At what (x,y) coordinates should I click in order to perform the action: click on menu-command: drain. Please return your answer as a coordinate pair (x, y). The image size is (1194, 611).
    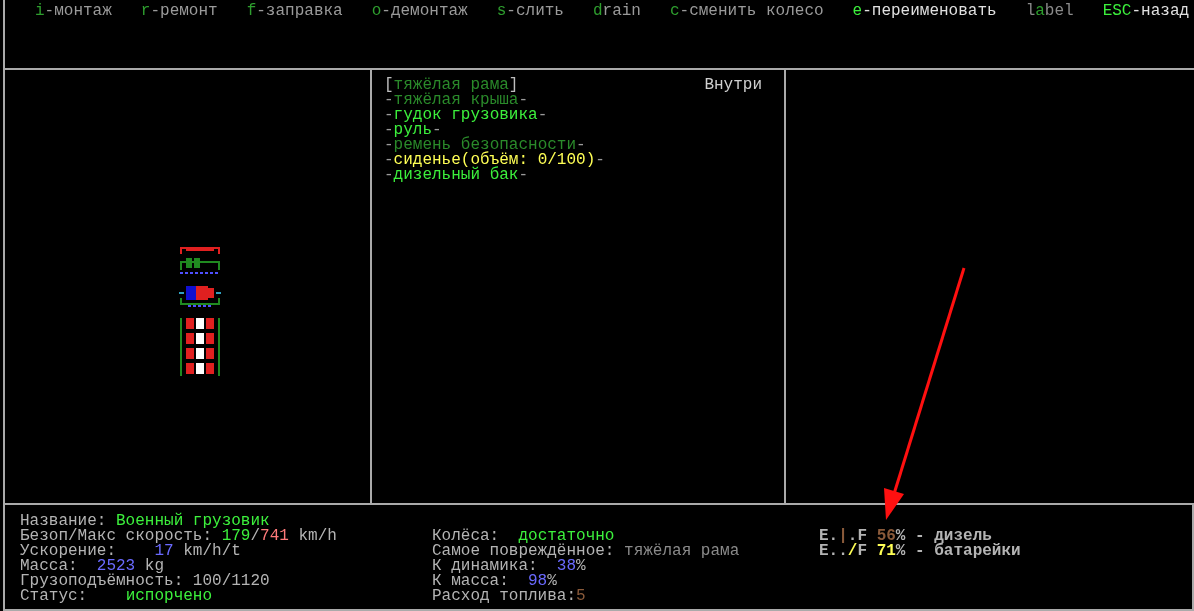
    Looking at the image, I should click on (616, 11).